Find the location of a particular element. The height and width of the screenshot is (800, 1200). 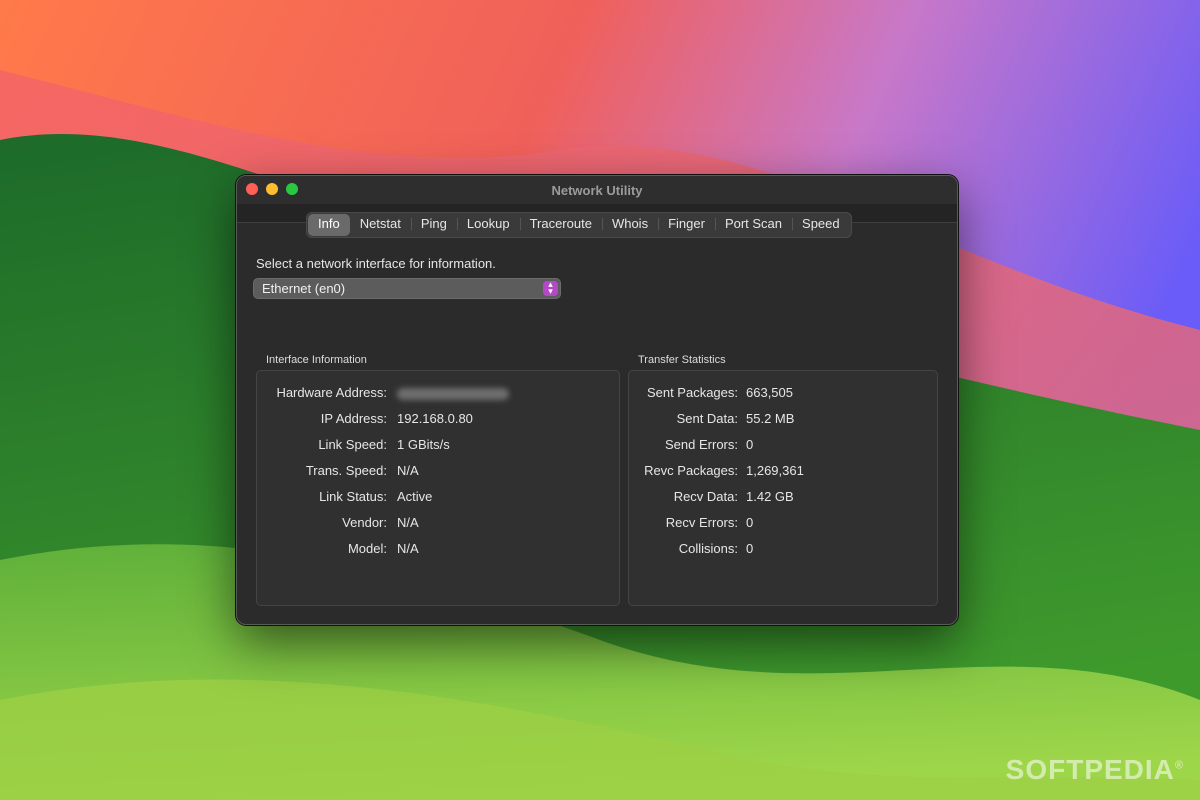

link-status-label: Link Status: is located at coordinates (353, 496).